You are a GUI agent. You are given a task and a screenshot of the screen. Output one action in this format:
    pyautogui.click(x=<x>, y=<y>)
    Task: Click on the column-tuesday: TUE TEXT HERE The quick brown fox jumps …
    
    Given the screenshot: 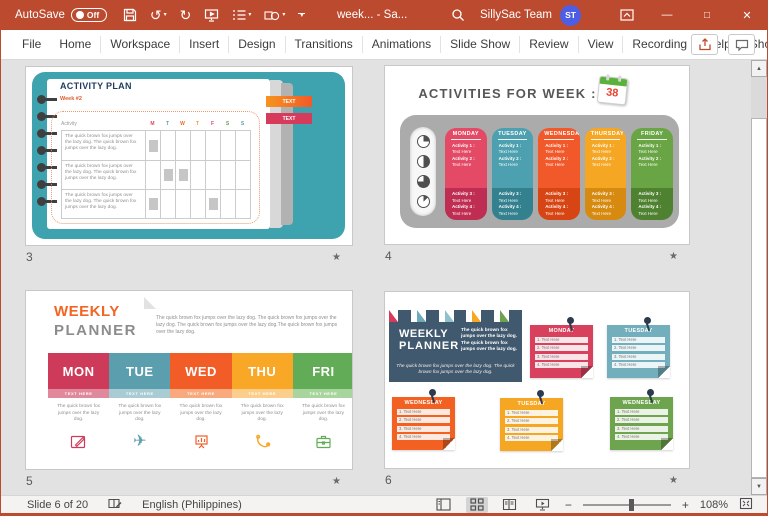 What is the action you would take?
    pyautogui.click(x=140, y=402)
    